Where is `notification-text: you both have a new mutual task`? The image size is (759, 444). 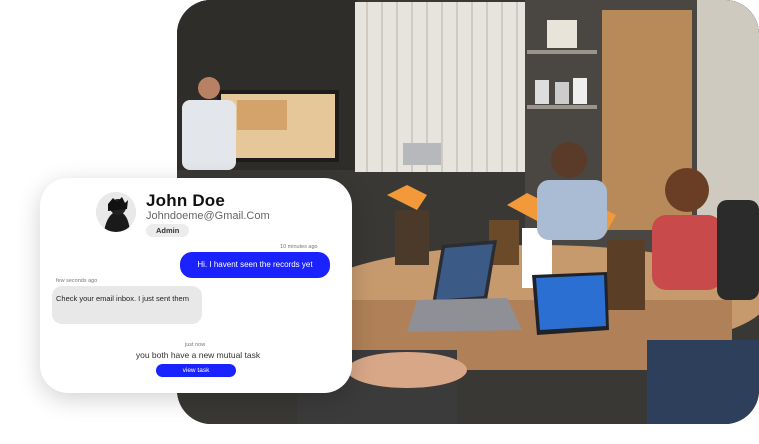 notification-text: you both have a new mutual task is located at coordinates (198, 355).